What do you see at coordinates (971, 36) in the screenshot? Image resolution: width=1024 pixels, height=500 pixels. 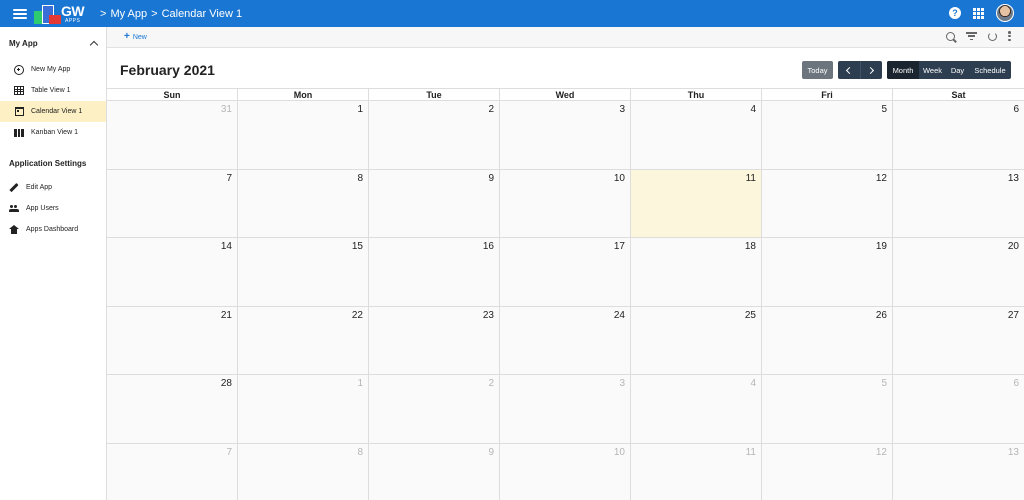 I see `filter-icon` at bounding box center [971, 36].